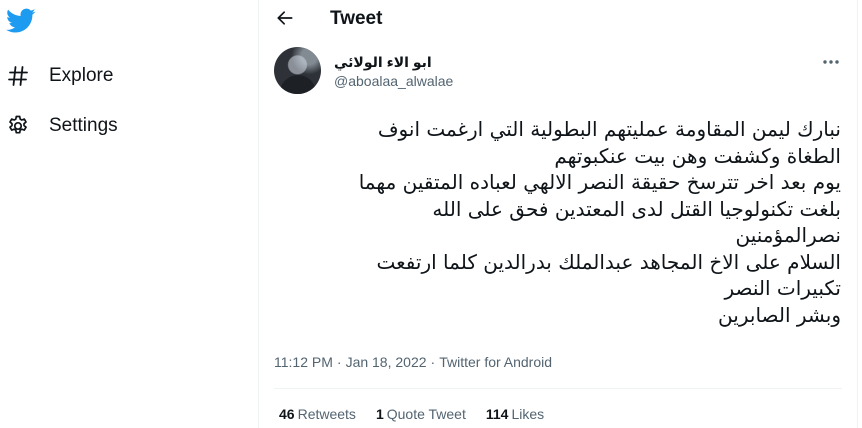  What do you see at coordinates (287, 414) in the screenshot?
I see `retweets-count: 46` at bounding box center [287, 414].